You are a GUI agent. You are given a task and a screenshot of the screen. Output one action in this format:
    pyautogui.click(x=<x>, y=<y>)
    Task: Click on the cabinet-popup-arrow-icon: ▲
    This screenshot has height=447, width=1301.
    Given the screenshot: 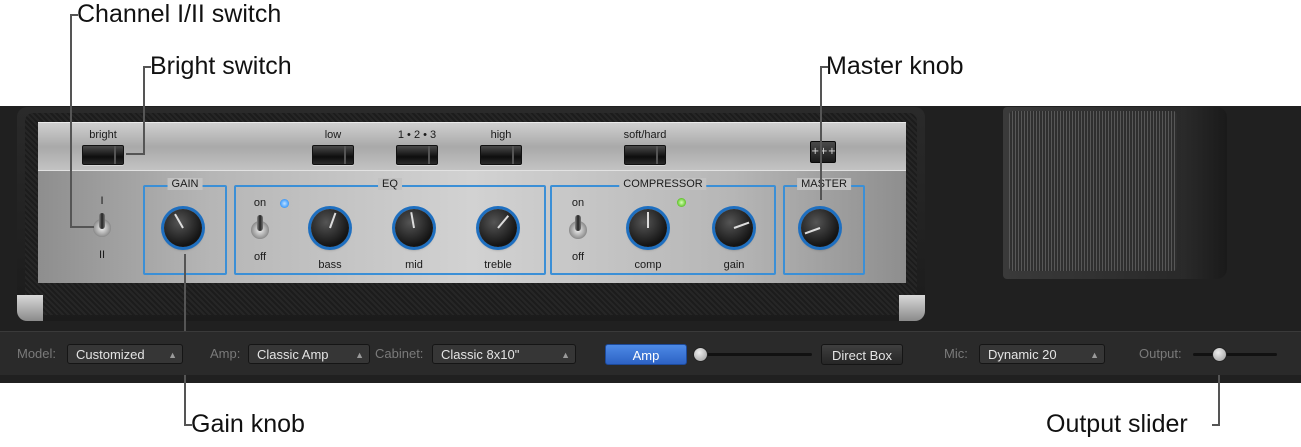 What is the action you would take?
    pyautogui.click(x=565, y=355)
    